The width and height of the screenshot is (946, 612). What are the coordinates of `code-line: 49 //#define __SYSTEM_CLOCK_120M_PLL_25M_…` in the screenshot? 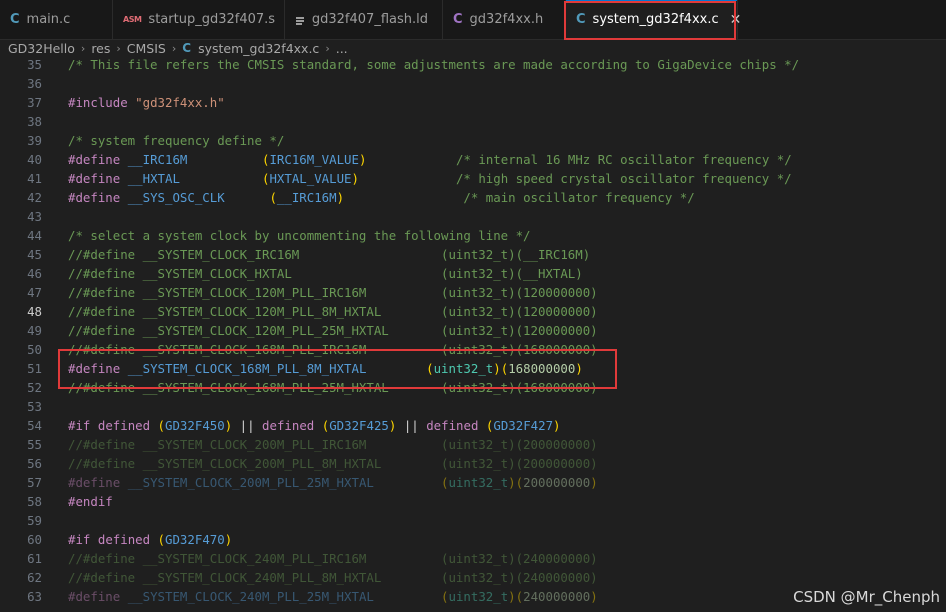 It's located at (473, 330).